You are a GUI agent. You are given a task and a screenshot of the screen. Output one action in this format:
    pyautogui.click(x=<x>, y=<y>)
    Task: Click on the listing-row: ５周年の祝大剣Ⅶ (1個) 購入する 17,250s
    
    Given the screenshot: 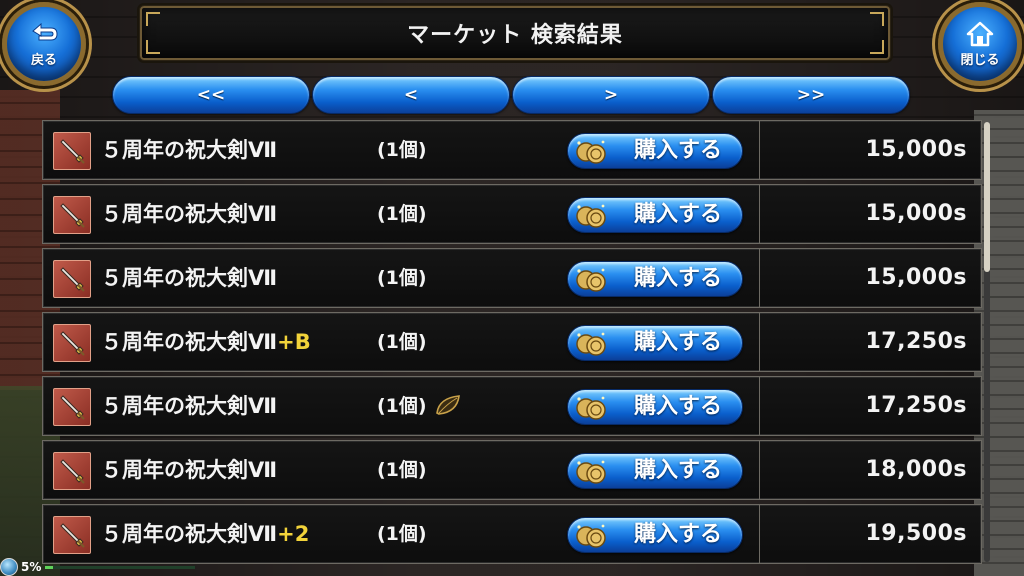 What is the action you would take?
    pyautogui.click(x=512, y=406)
    